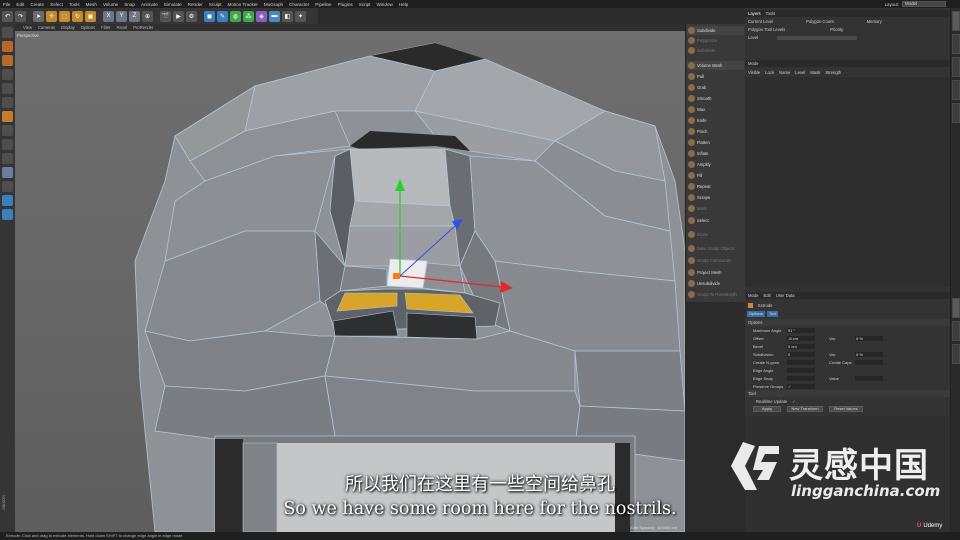 The image size is (960, 540). What do you see at coordinates (149, 4) in the screenshot?
I see `menu-item-animate: Animate` at bounding box center [149, 4].